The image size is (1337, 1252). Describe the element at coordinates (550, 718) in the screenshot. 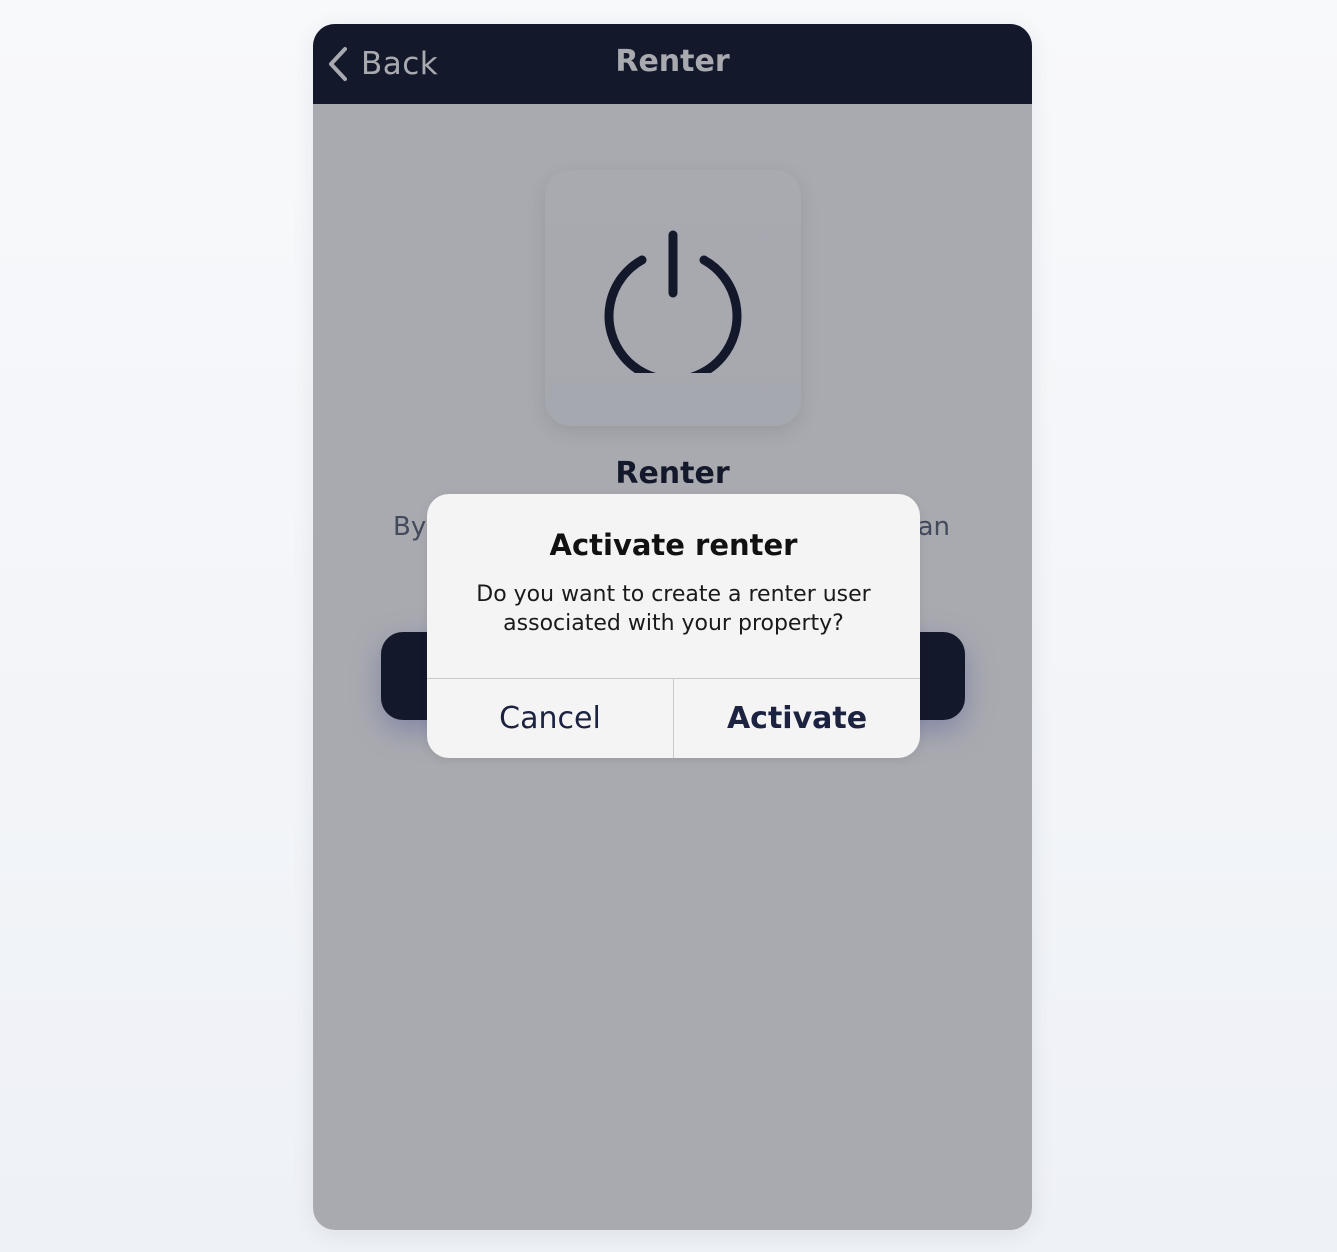

I see `cancel-button: Cancel` at that location.